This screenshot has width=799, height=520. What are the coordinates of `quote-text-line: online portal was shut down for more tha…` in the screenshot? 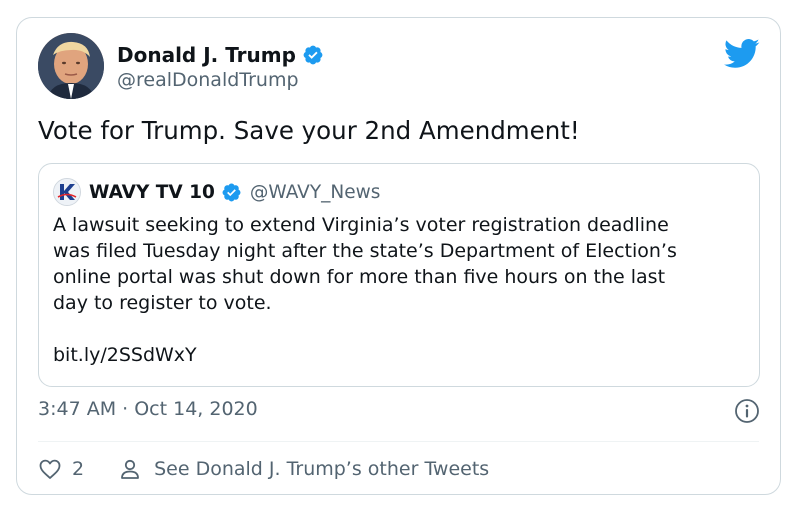 It's located at (359, 277).